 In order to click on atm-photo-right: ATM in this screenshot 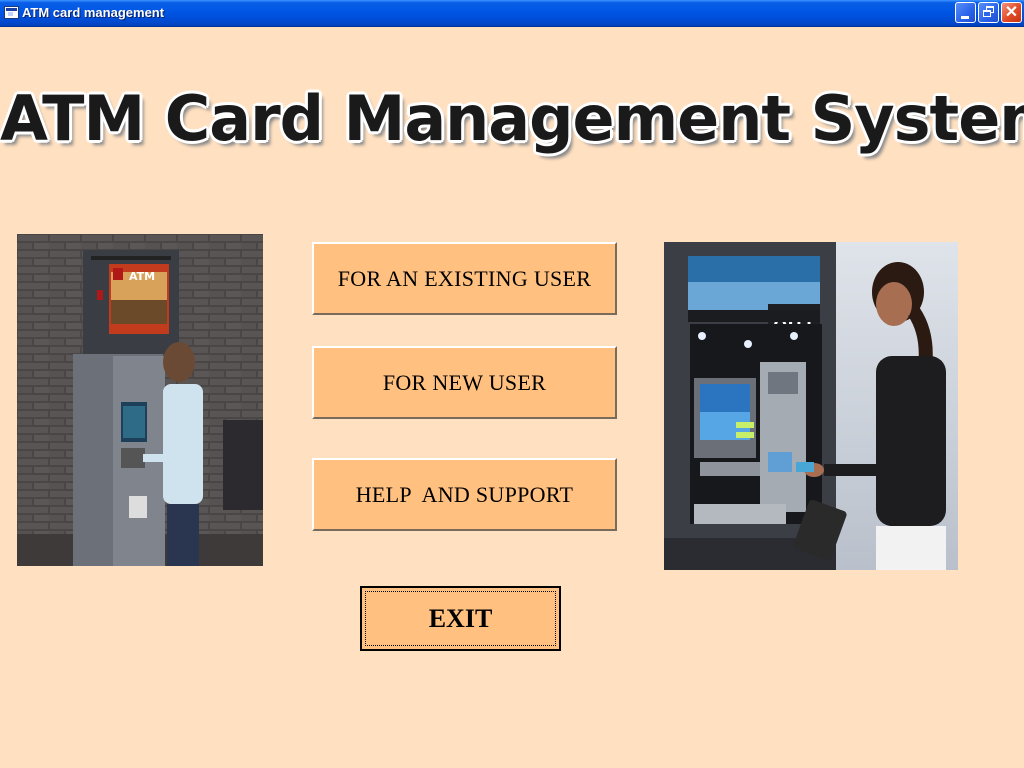, I will do `click(811, 406)`.